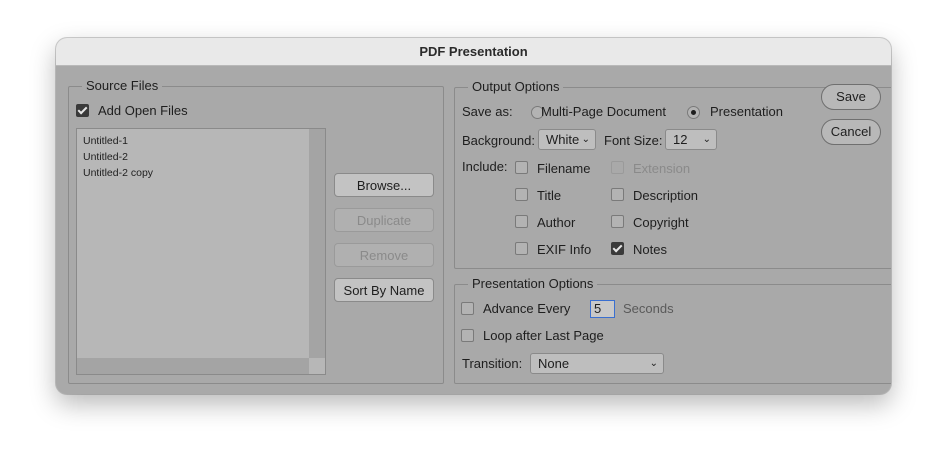  I want to click on copyright-label: Copyright, so click(661, 222).